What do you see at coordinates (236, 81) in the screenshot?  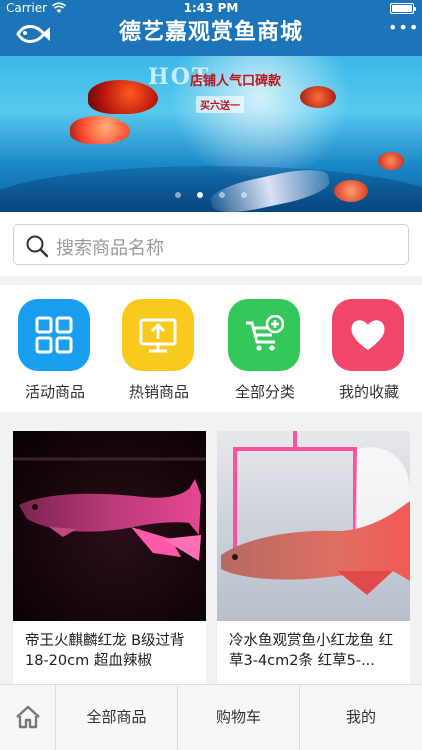 I see `banner-slogan: 店铺人气口碑款` at bounding box center [236, 81].